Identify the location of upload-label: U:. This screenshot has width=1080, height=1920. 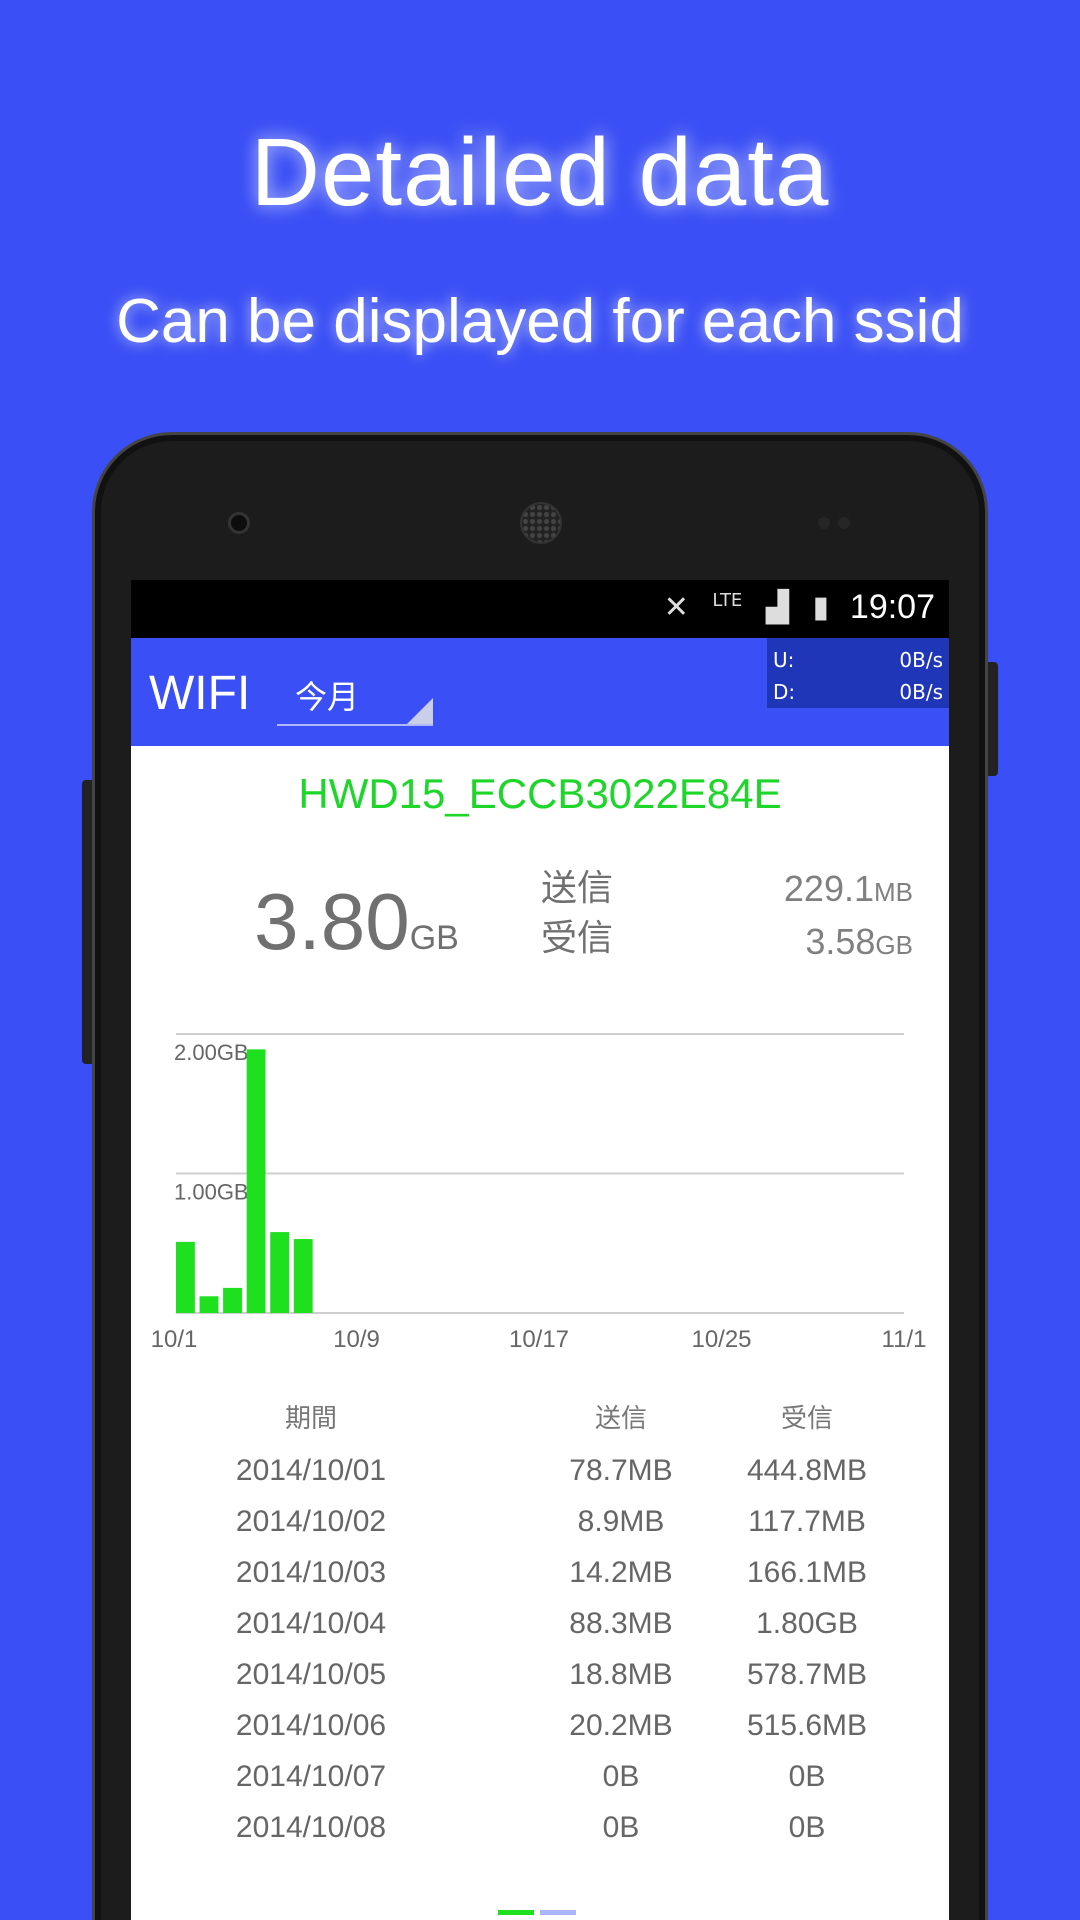
(784, 660).